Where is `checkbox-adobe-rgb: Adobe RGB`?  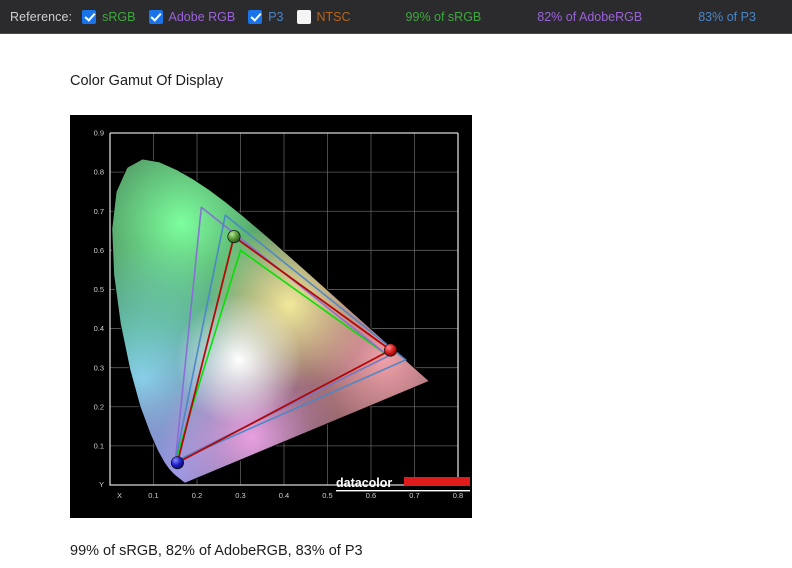 checkbox-adobe-rgb: Adobe RGB is located at coordinates (192, 16).